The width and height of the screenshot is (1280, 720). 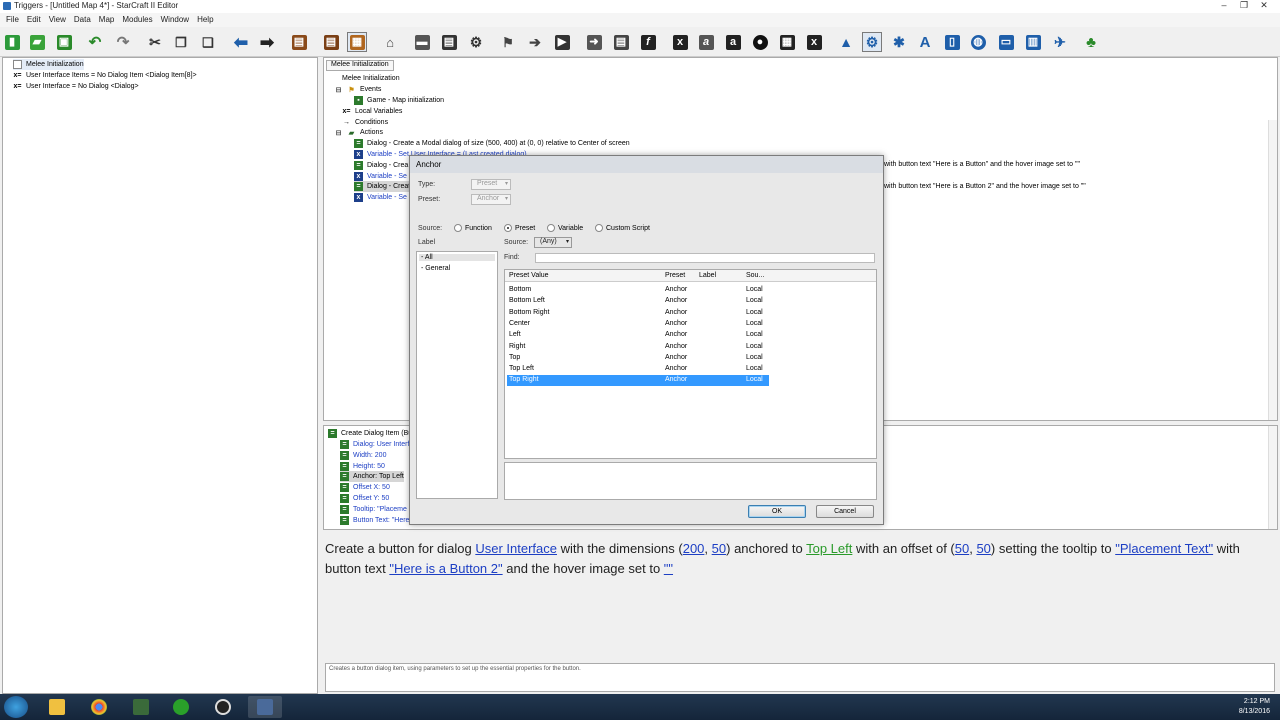 I want to click on action-table-icon: ▦, so click(x=787, y=42).